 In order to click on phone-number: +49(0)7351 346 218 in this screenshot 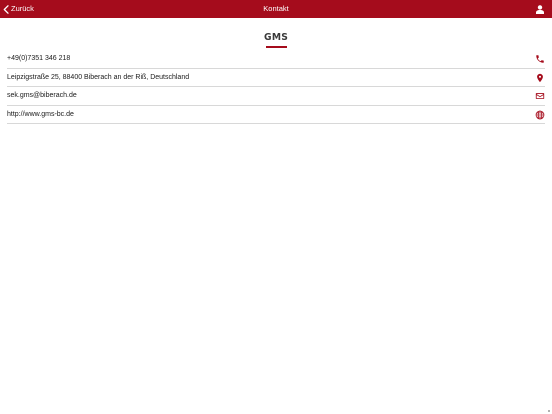, I will do `click(39, 58)`.